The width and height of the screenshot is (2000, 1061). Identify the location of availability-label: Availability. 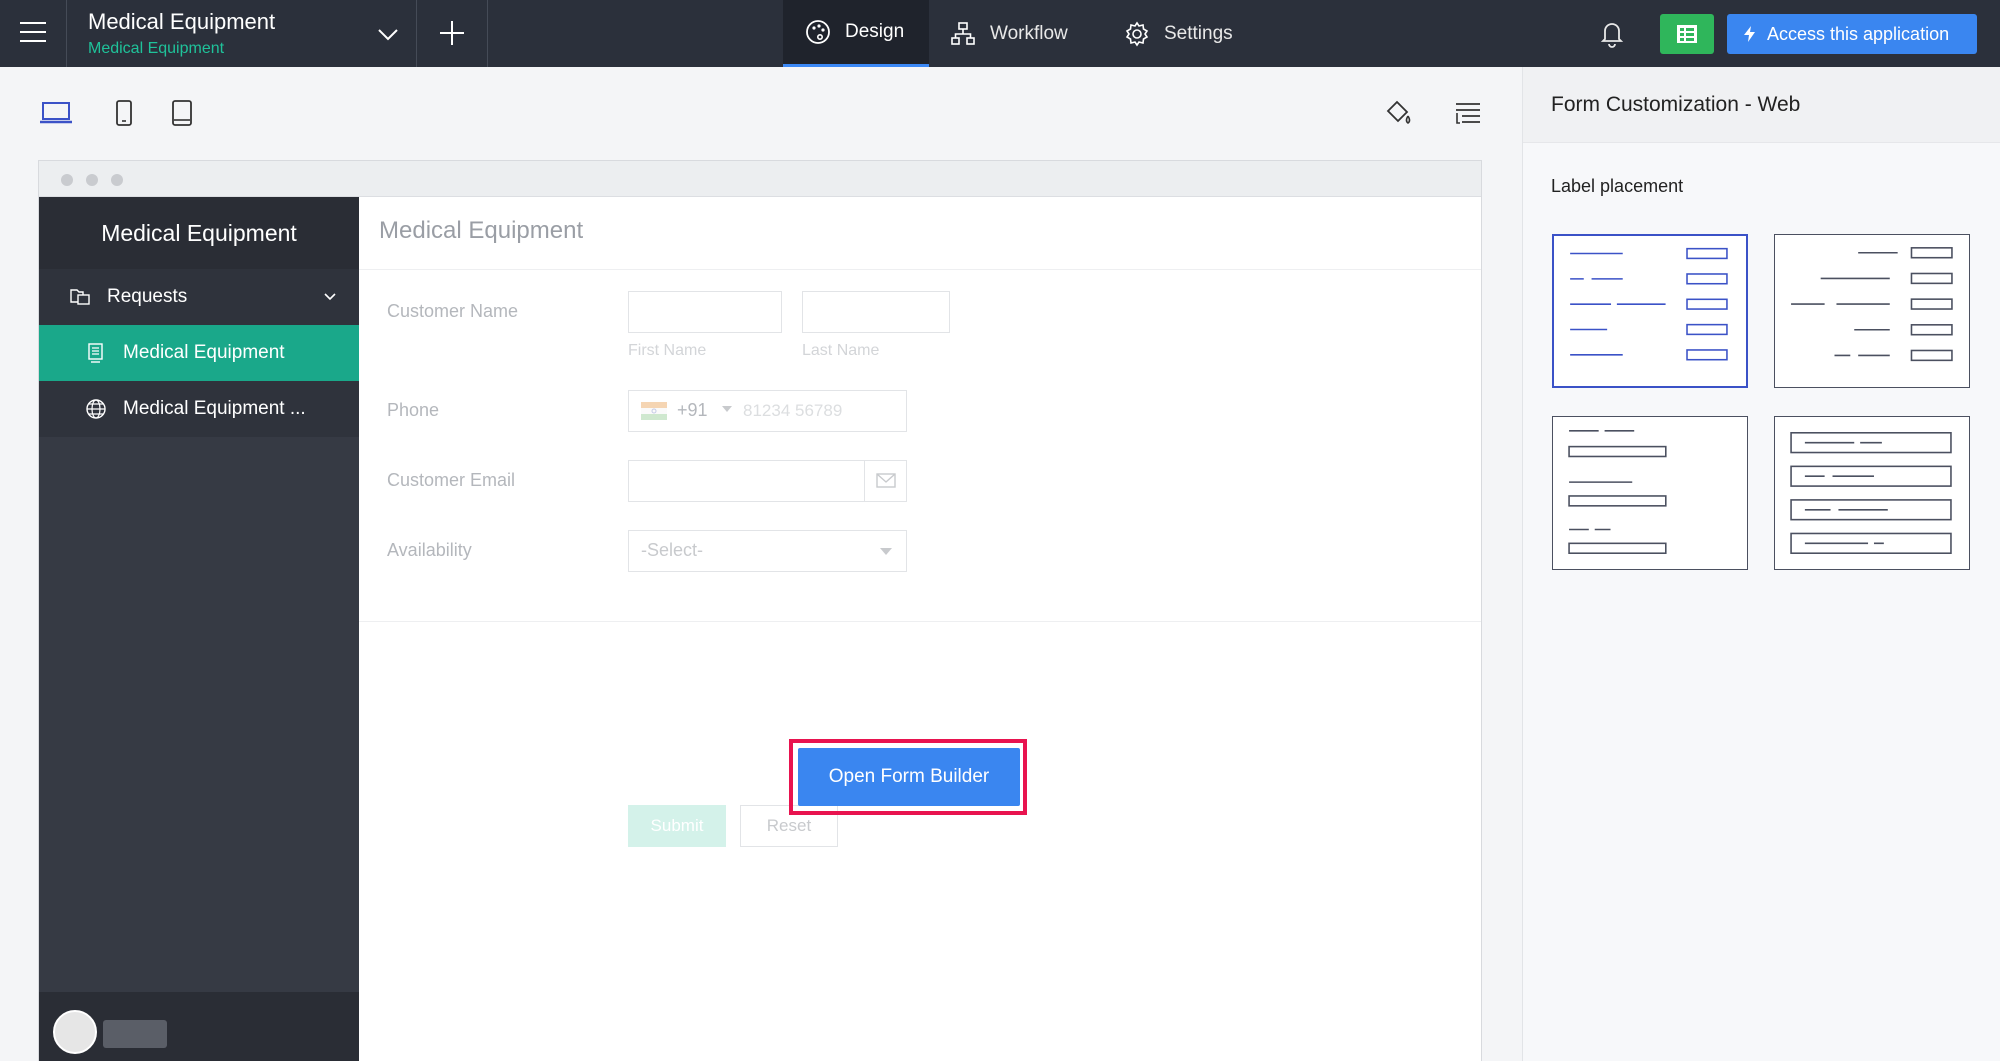
(429, 550).